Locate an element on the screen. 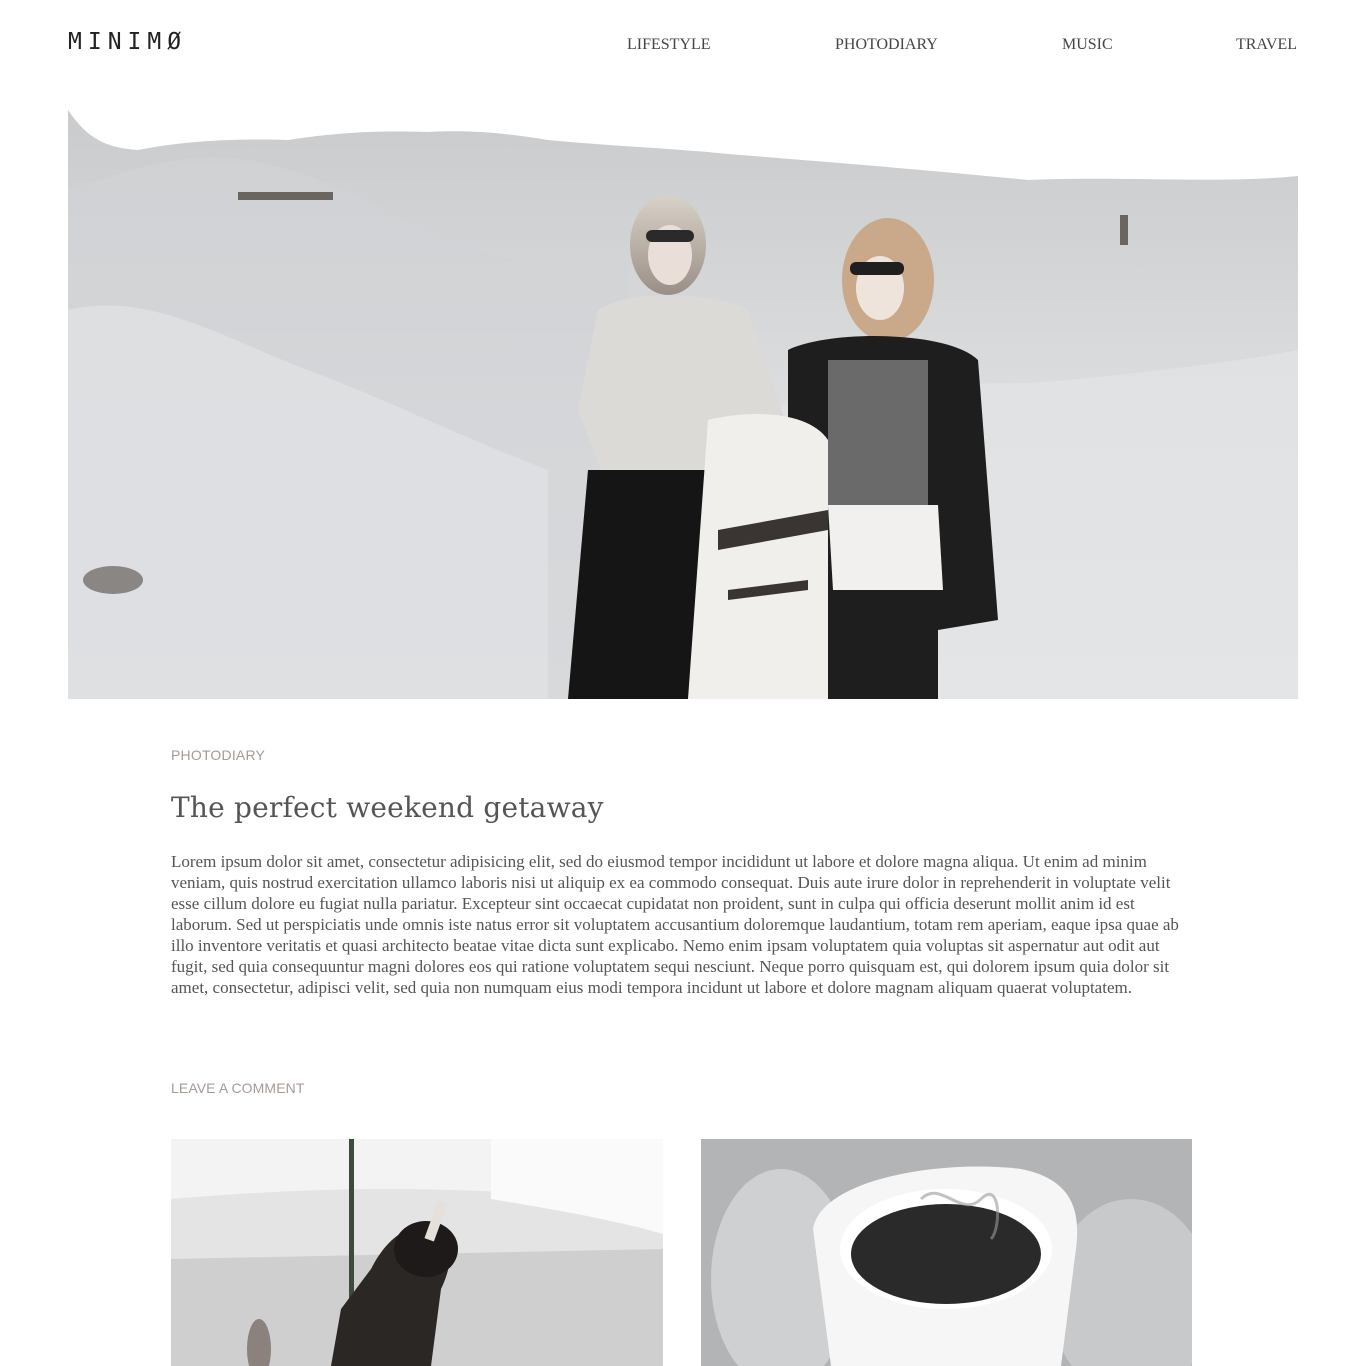 This screenshot has height=1366, width=1366. related-post-thumbnail-right is located at coordinates (946, 1252).